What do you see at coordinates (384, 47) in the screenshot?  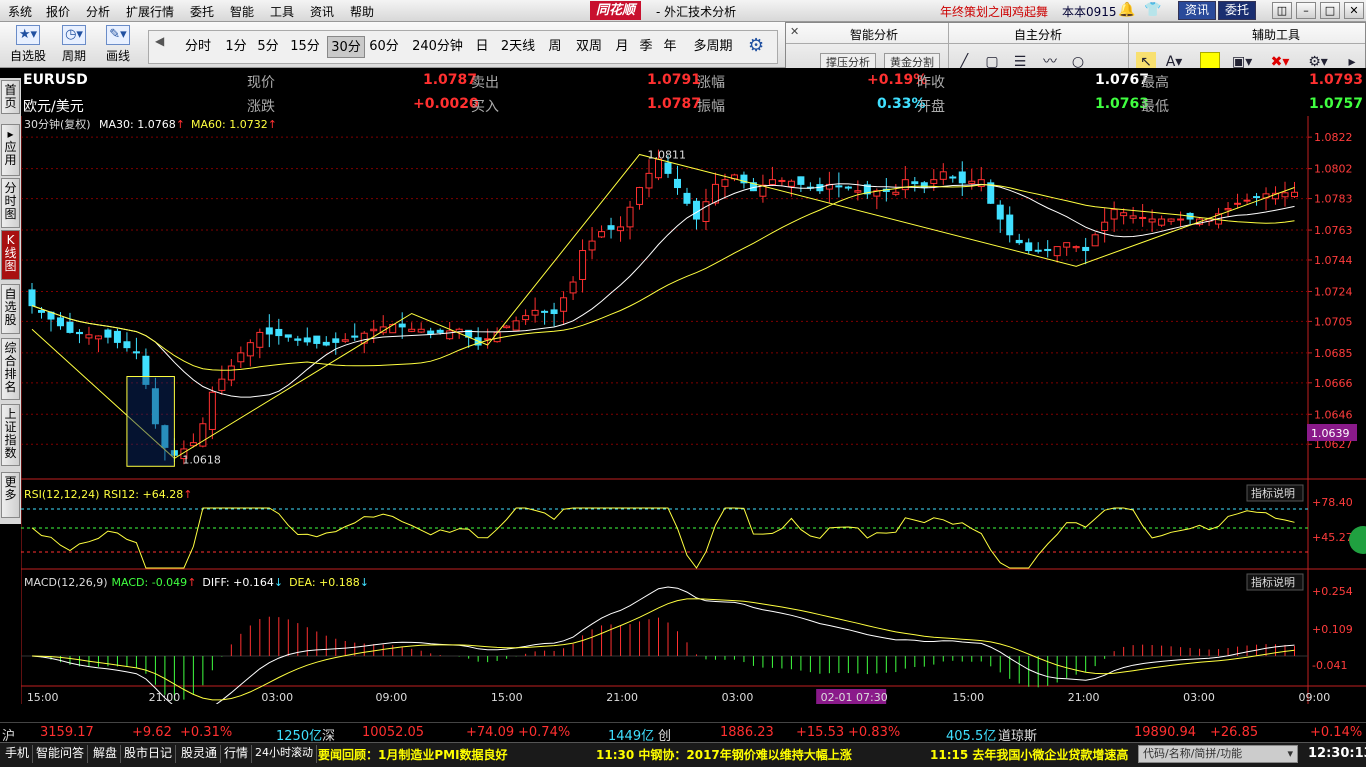 I see `period-60m: 60分` at bounding box center [384, 47].